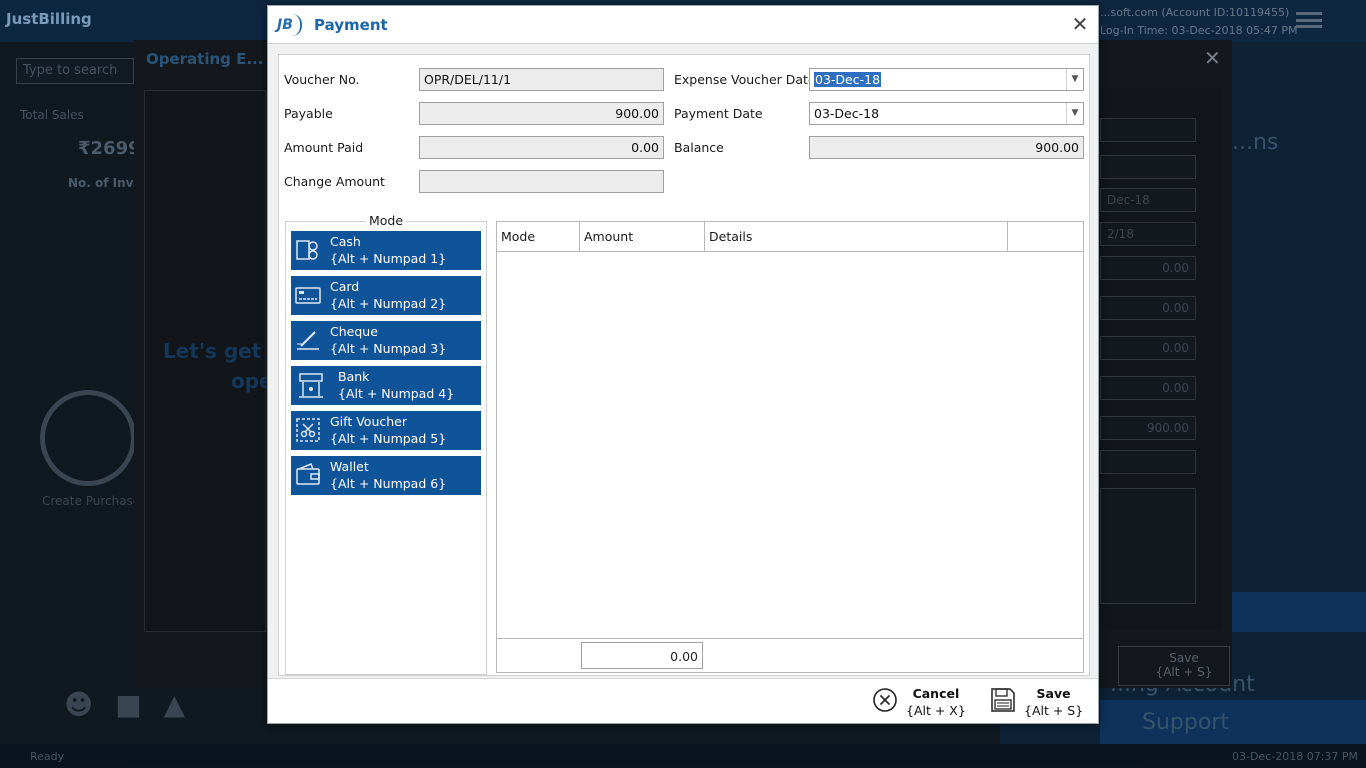 The width and height of the screenshot is (1366, 768). I want to click on balance-field: 900.00, so click(946, 147).